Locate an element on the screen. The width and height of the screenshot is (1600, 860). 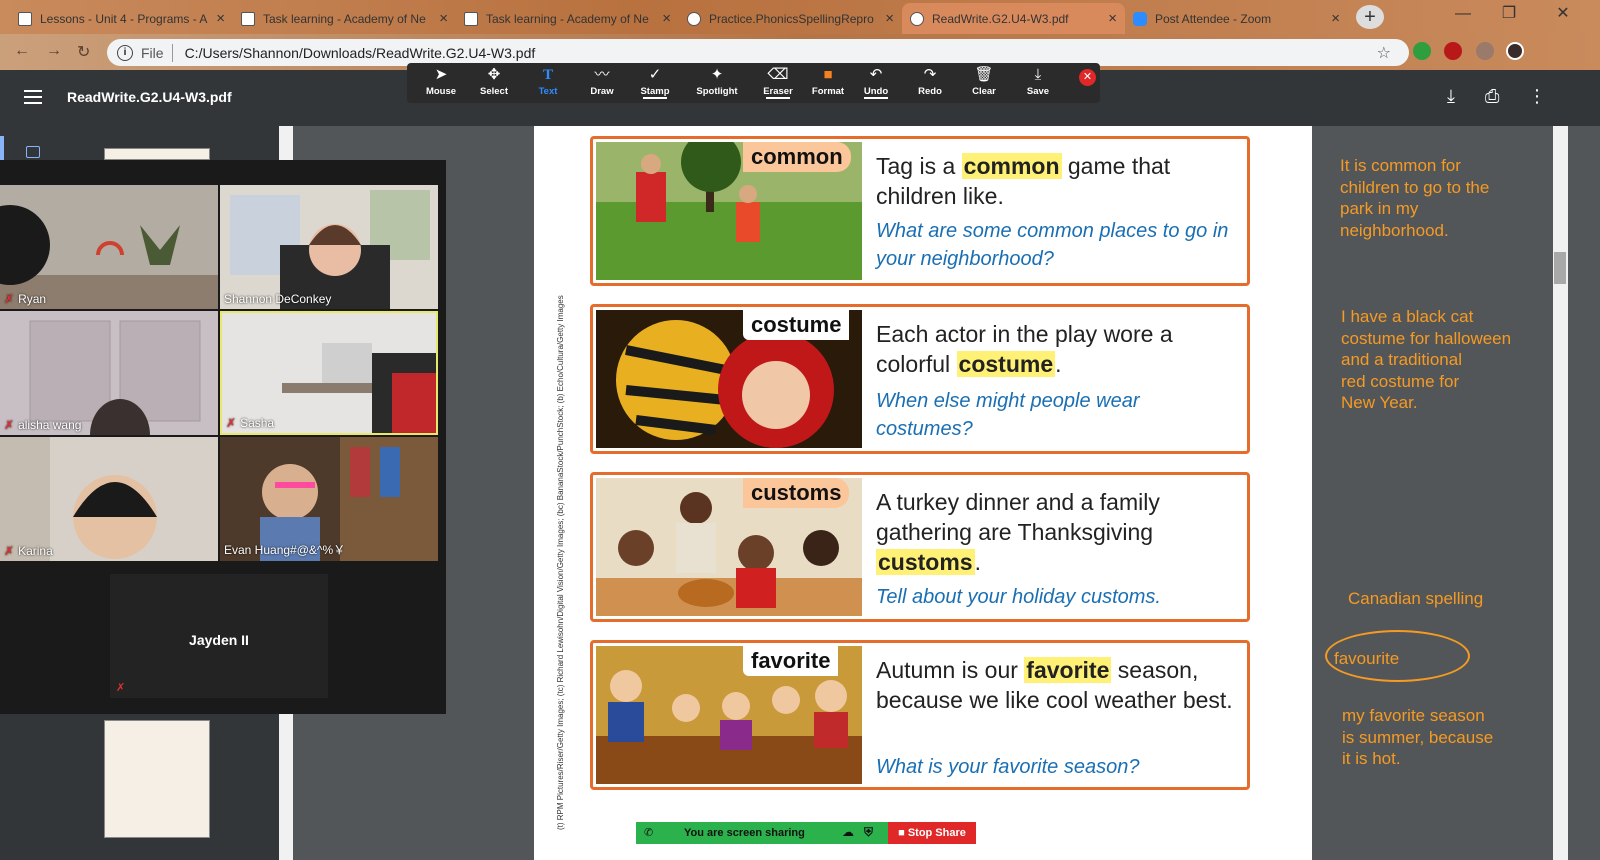
site-info-icon: i is located at coordinates (125, 52).